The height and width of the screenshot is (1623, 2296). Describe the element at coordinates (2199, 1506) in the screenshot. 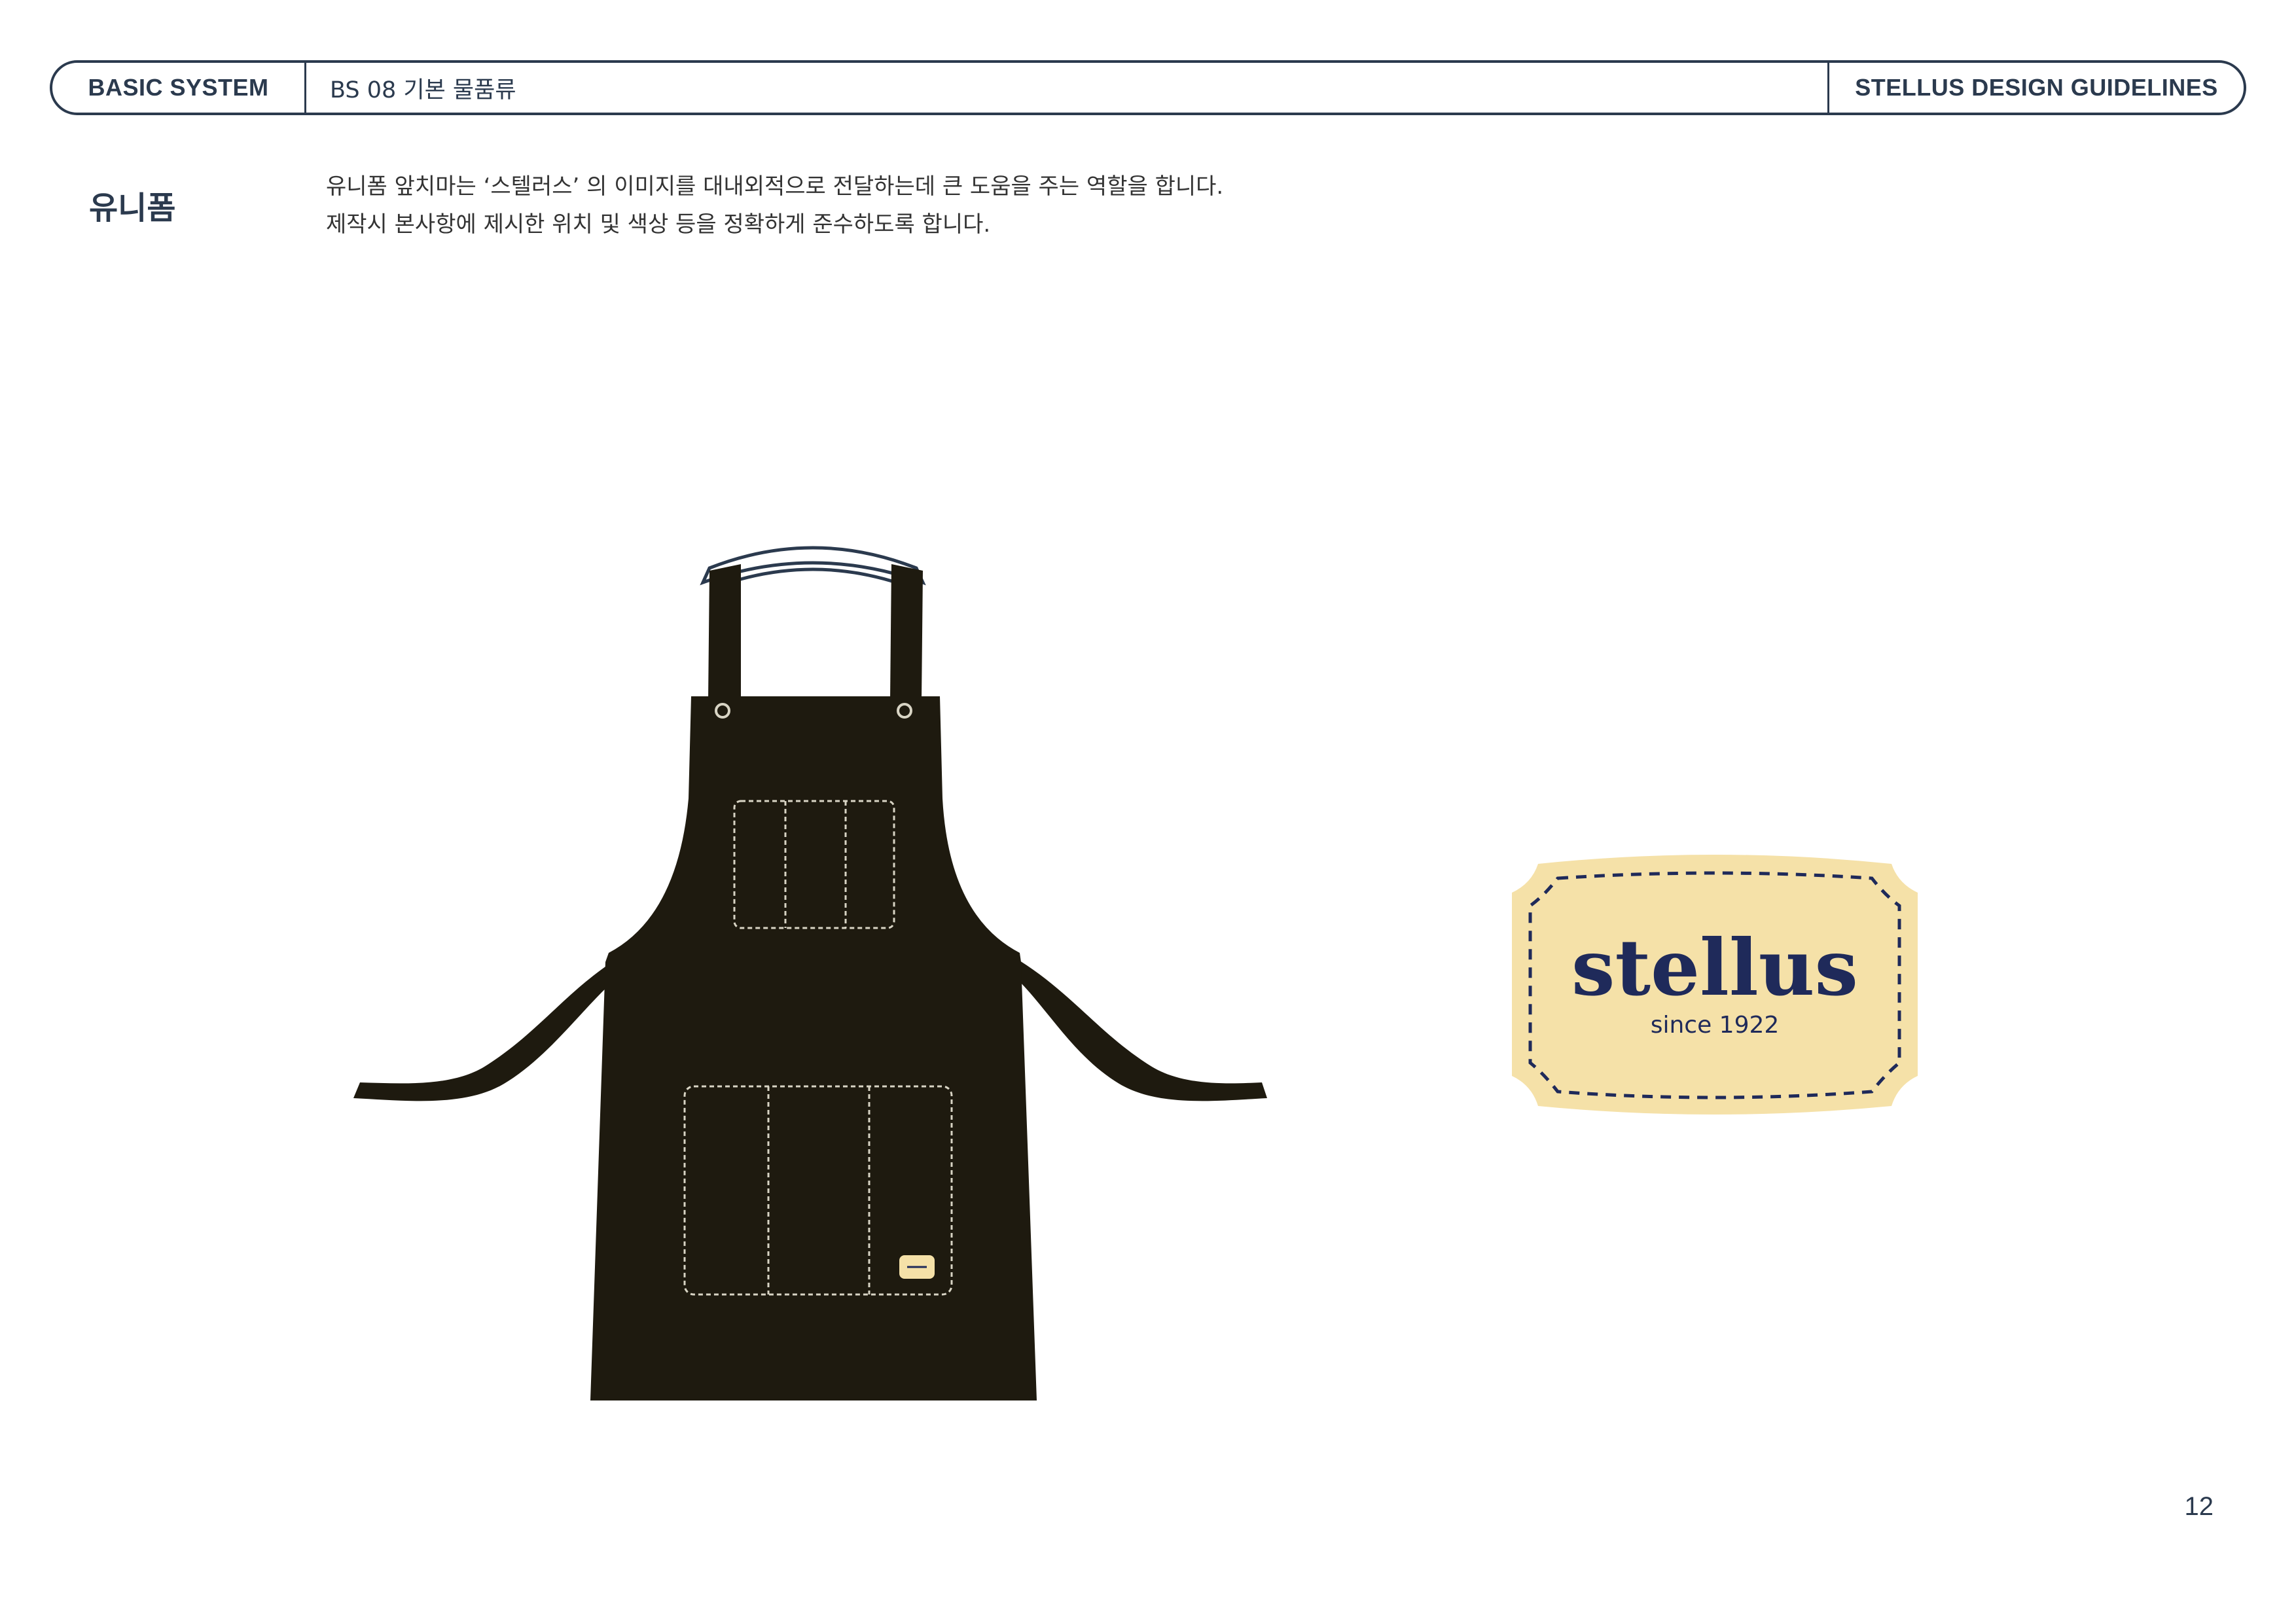

I see `page-number: 12` at that location.